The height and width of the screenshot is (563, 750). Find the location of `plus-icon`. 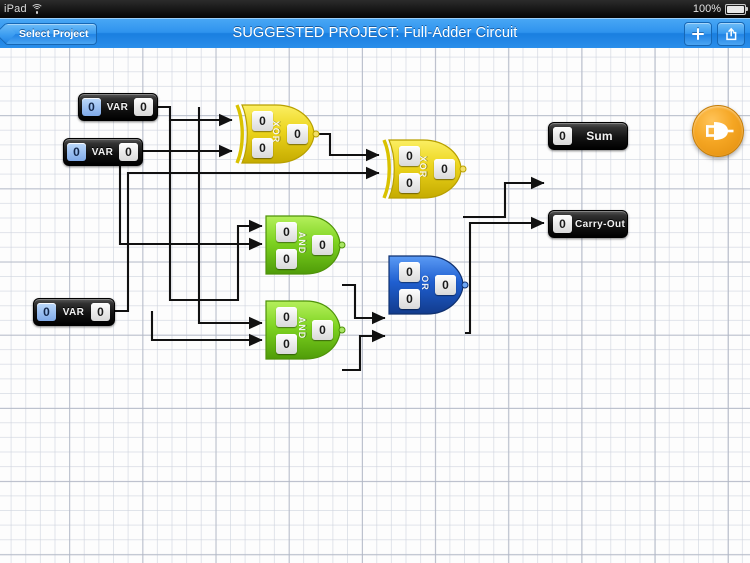

plus-icon is located at coordinates (698, 34).